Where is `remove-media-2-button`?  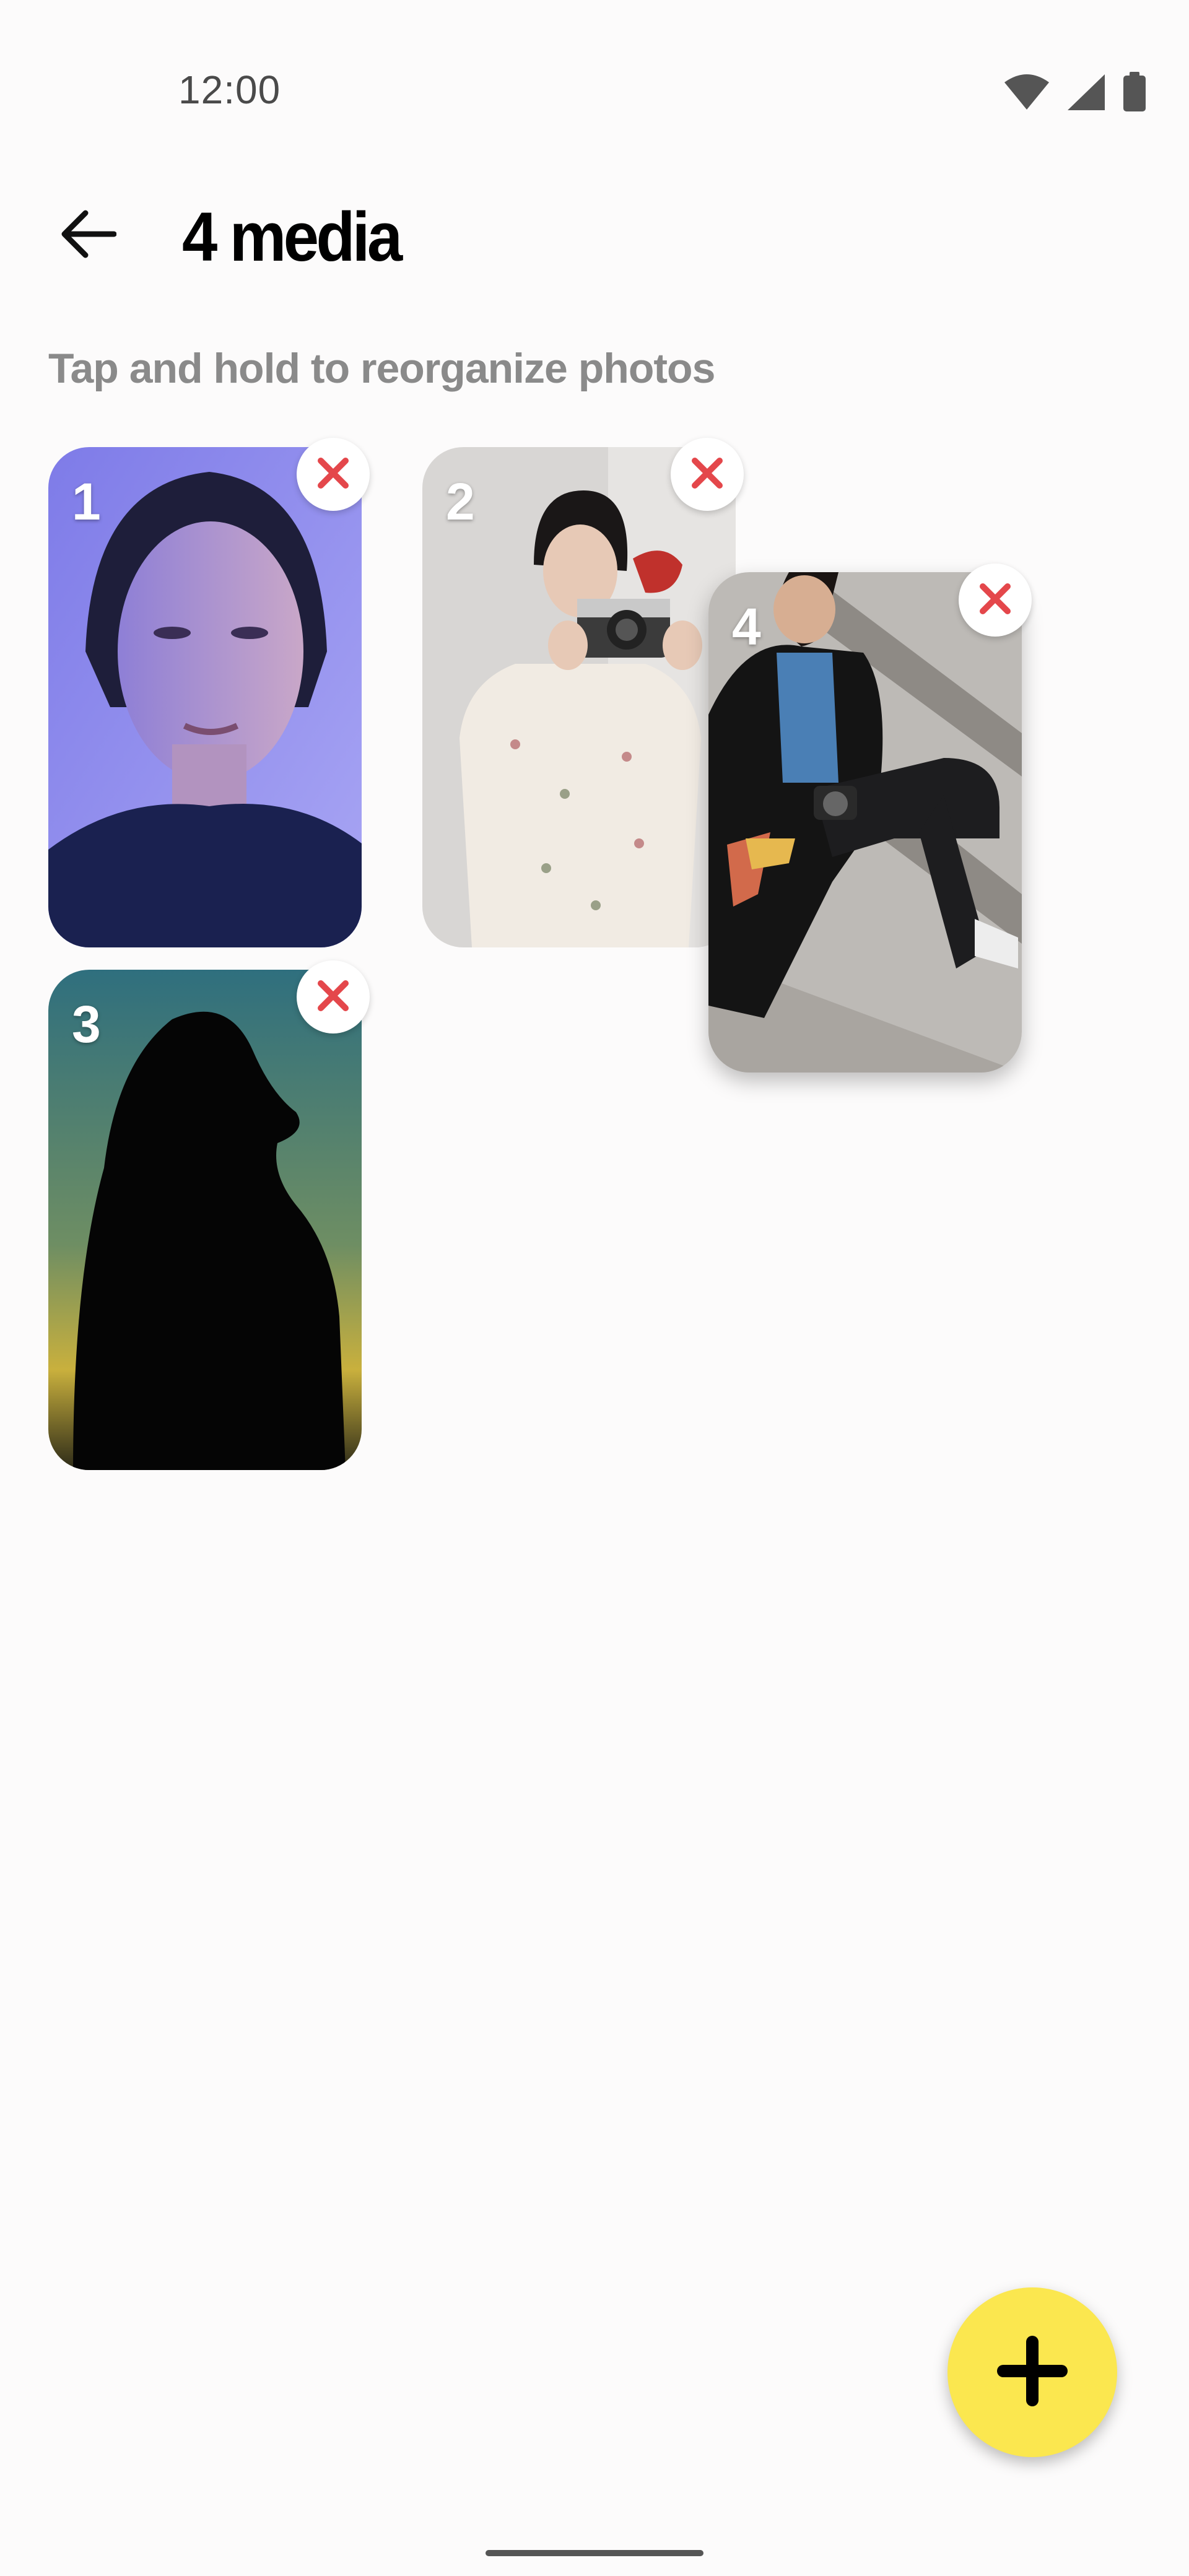
remove-media-2-button is located at coordinates (707, 474).